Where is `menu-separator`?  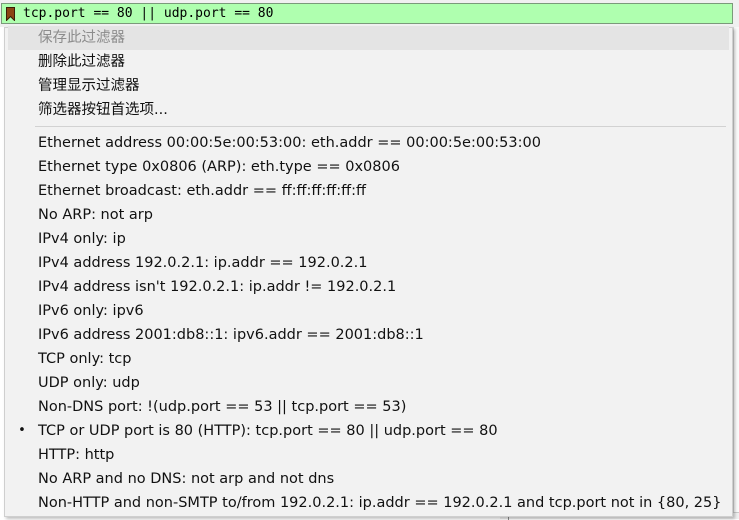
menu-separator is located at coordinates (380, 126).